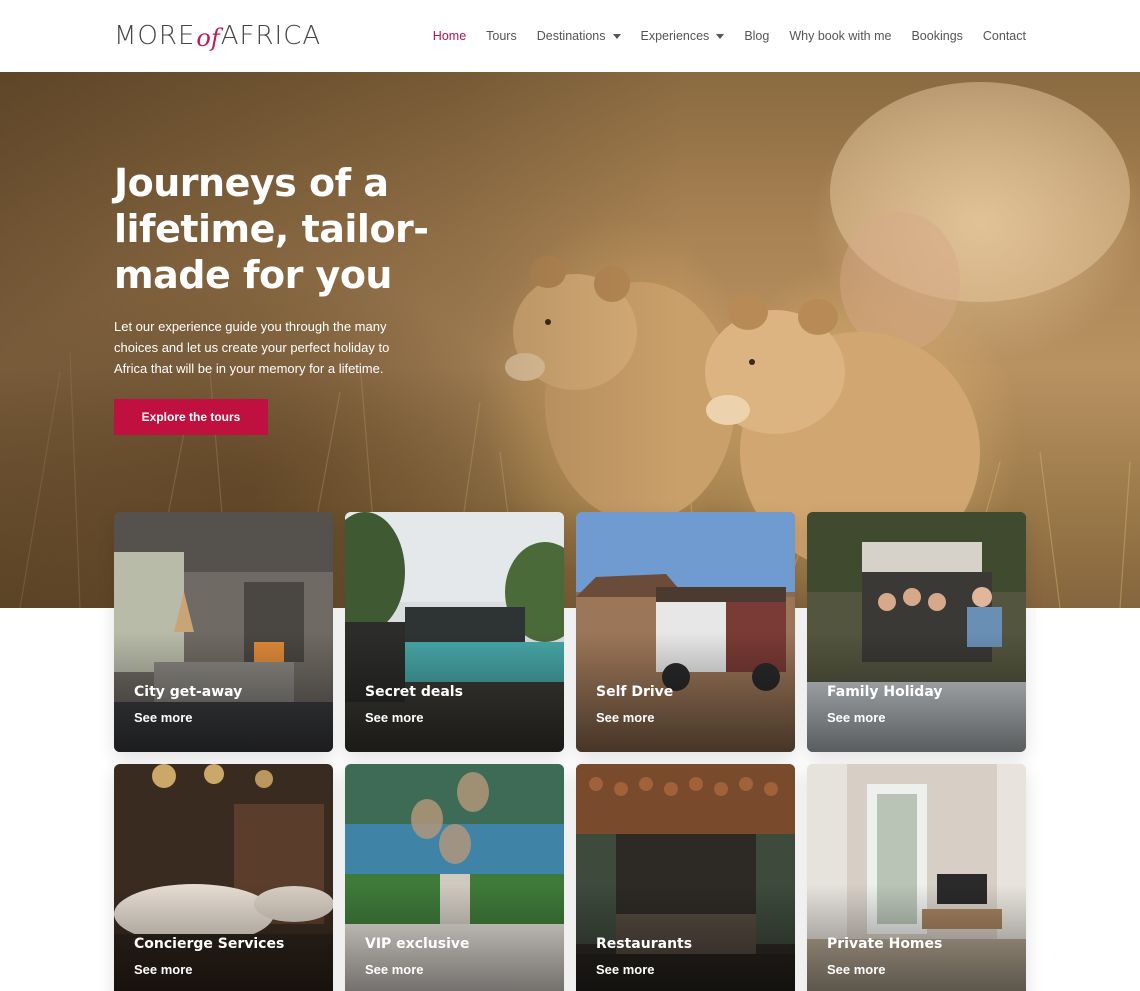  Describe the element at coordinates (454, 877) in the screenshot. I see `card-vip-exclusive: VIP exclusive See more` at that location.